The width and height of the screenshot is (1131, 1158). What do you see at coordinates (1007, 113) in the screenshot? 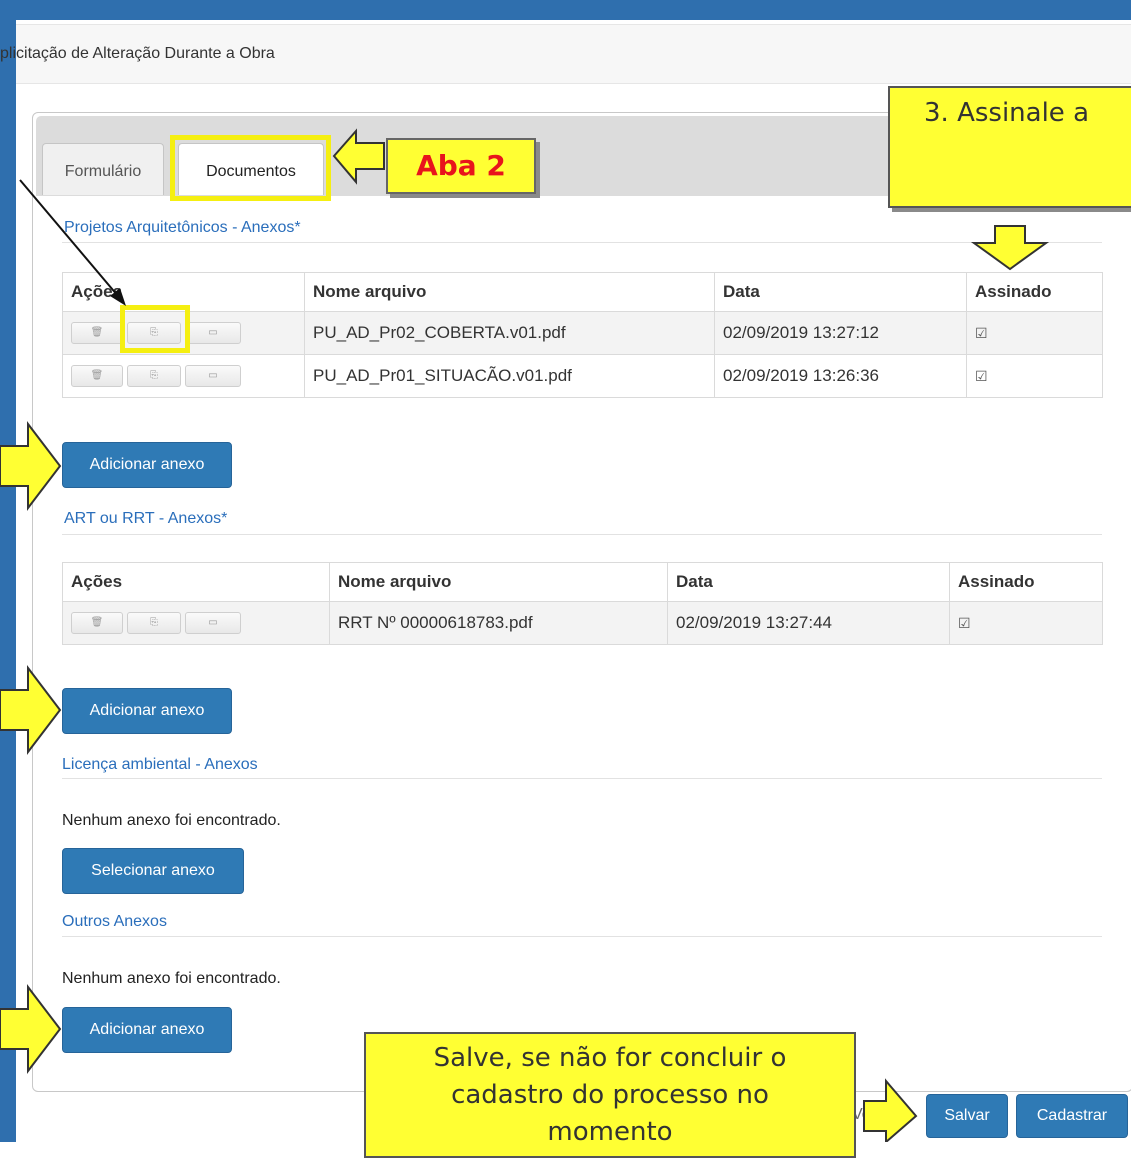
I see `assinale-text: 3. Assinale a` at bounding box center [1007, 113].